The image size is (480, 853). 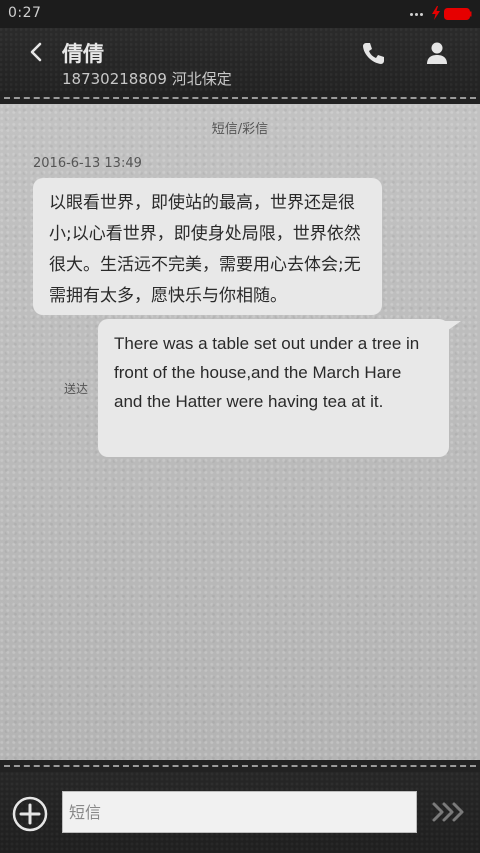 I want to click on conversation-header: 倩倩 18730218809 河北保定, so click(x=240, y=62).